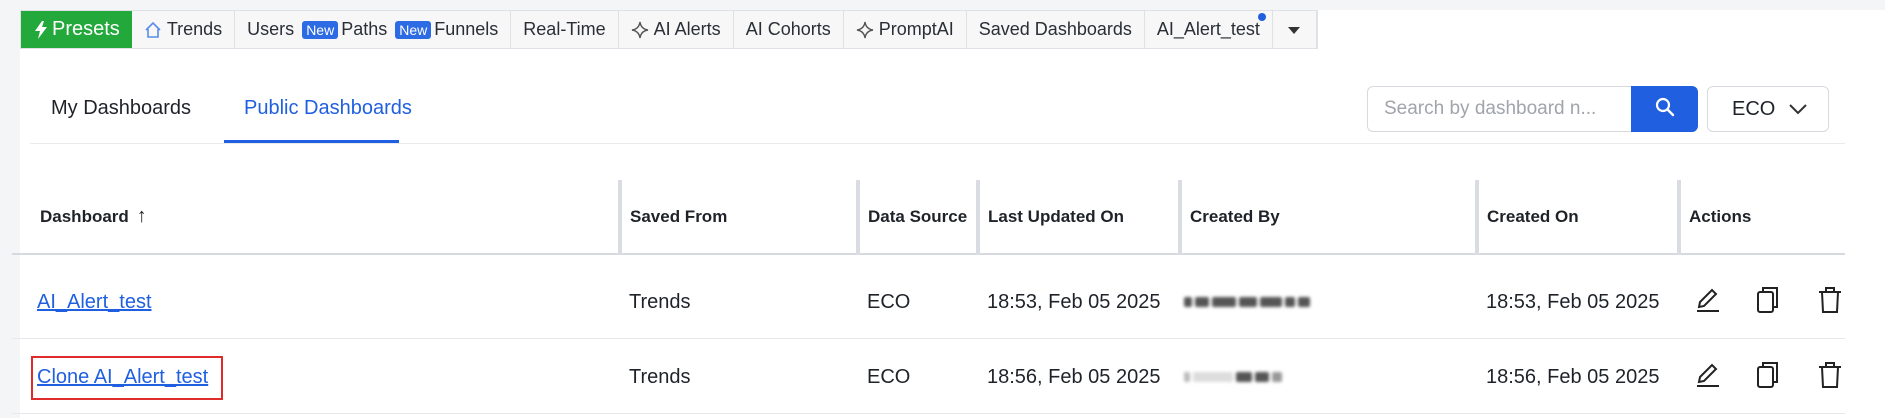 The height and width of the screenshot is (418, 1885). Describe the element at coordinates (1573, 301) in the screenshot. I see `created-on-cell: 18:53, Feb 05 2025` at that location.